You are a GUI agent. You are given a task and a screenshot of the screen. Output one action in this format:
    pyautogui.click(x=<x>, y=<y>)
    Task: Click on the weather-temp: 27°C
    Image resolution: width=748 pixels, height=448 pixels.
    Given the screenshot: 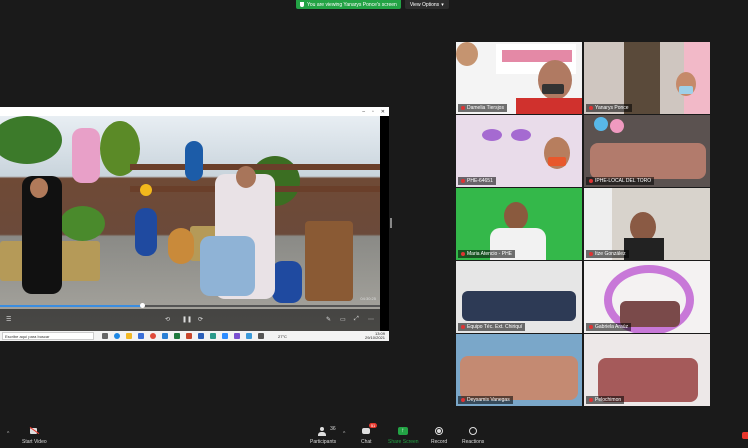 What is the action you would take?
    pyautogui.click(x=282, y=336)
    